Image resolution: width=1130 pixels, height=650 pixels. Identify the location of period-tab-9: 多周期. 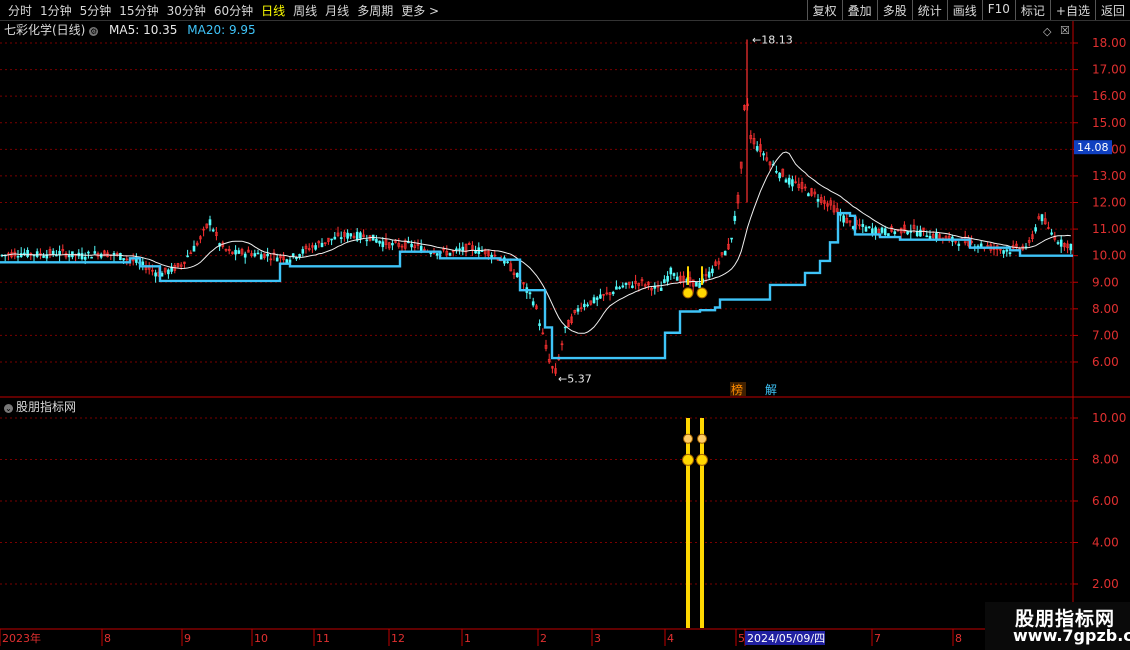
(375, 10).